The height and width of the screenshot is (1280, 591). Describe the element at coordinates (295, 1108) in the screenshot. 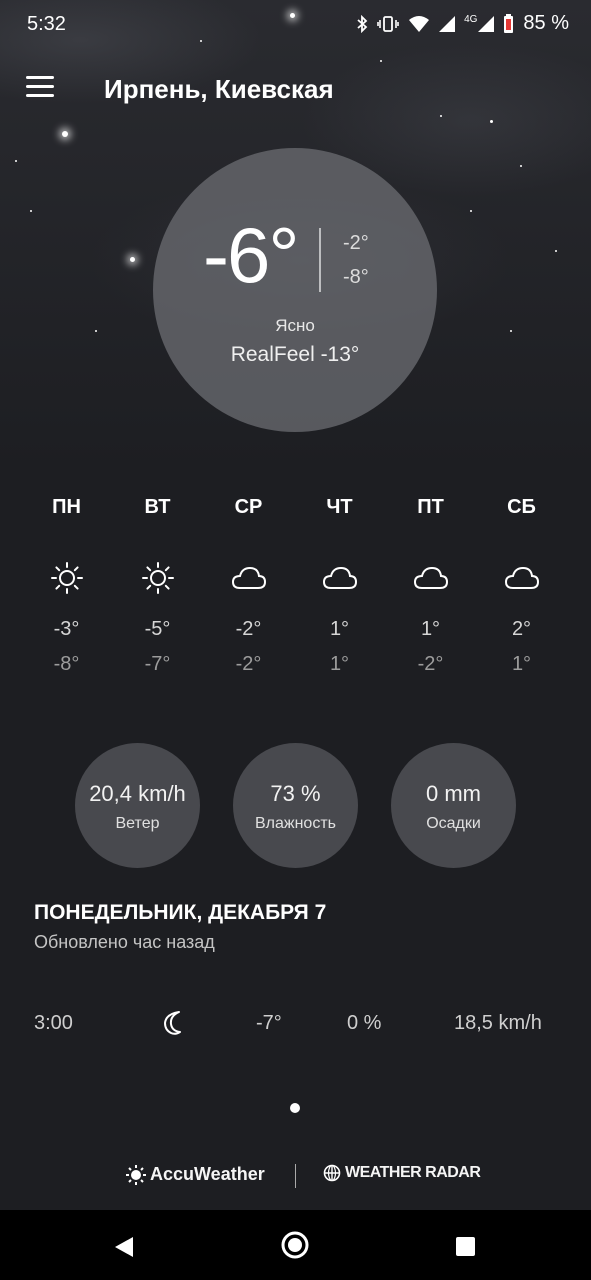

I see `page-indicator-dot` at that location.